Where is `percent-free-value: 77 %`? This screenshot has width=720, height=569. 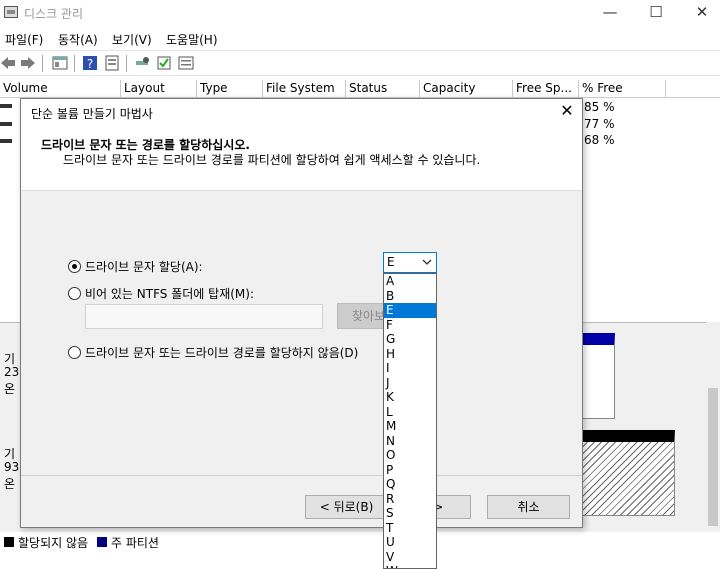 percent-free-value: 77 % is located at coordinates (599, 124).